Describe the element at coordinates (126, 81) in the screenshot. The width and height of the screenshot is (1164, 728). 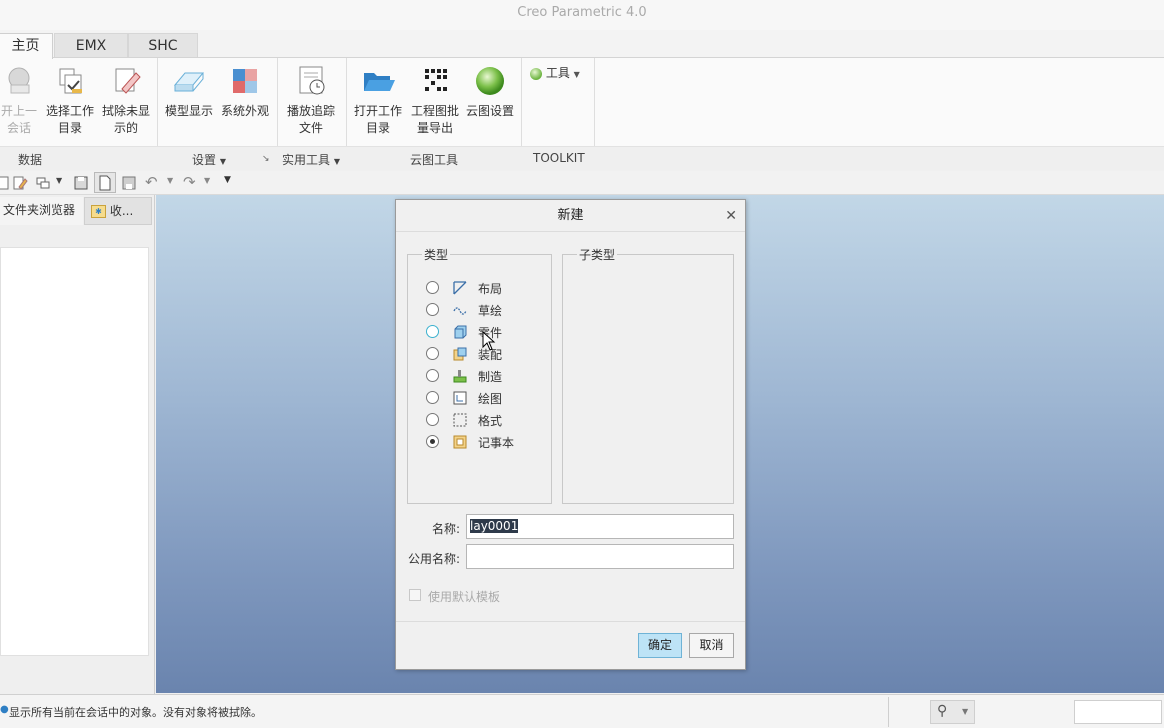
I see `erase-not-displayed-icon` at that location.